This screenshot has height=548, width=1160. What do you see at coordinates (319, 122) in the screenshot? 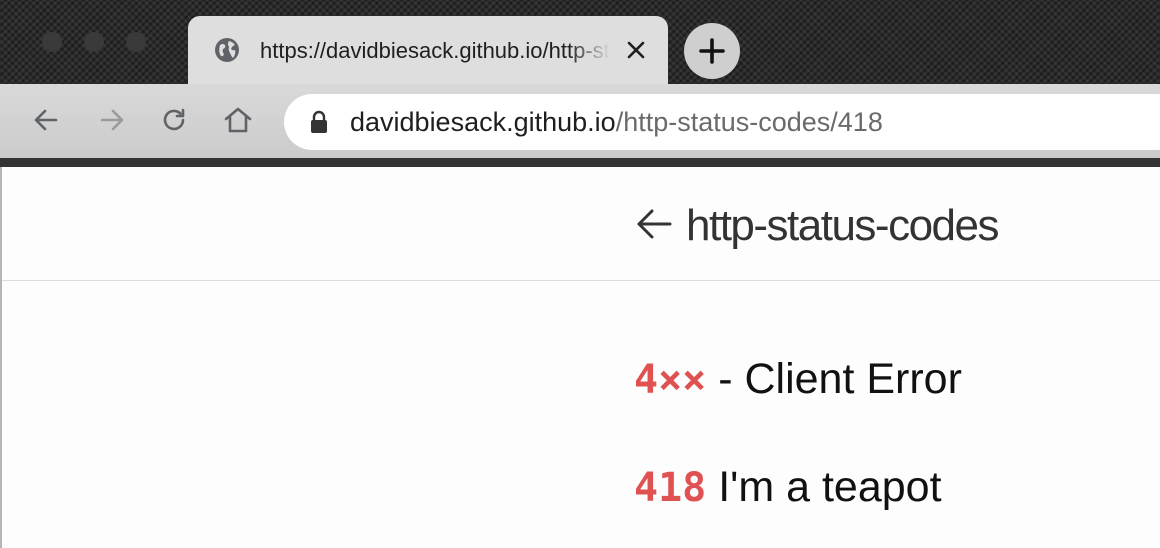
I see `lock-icon` at bounding box center [319, 122].